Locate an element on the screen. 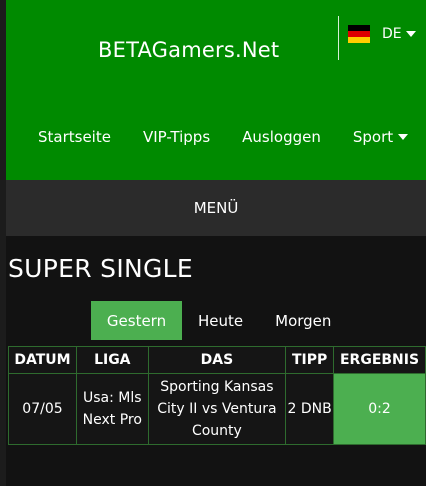 This screenshot has height=486, width=426. page-title: SUPER SINGLE is located at coordinates (100, 268).